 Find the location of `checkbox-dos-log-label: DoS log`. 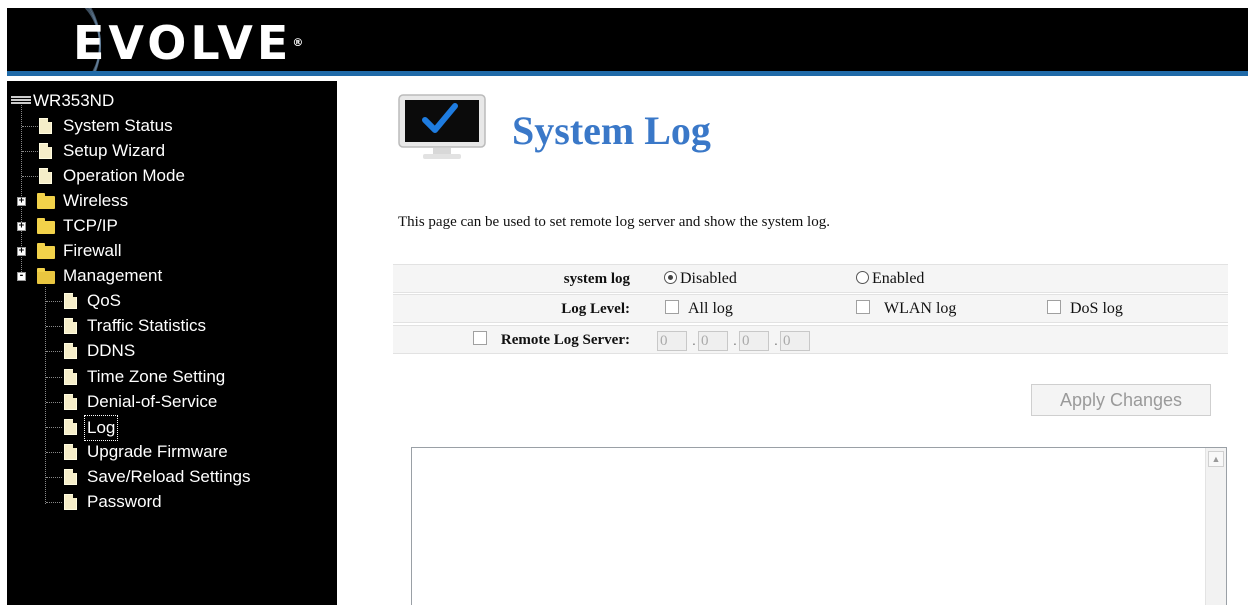

checkbox-dos-log-label: DoS log is located at coordinates (1096, 308).